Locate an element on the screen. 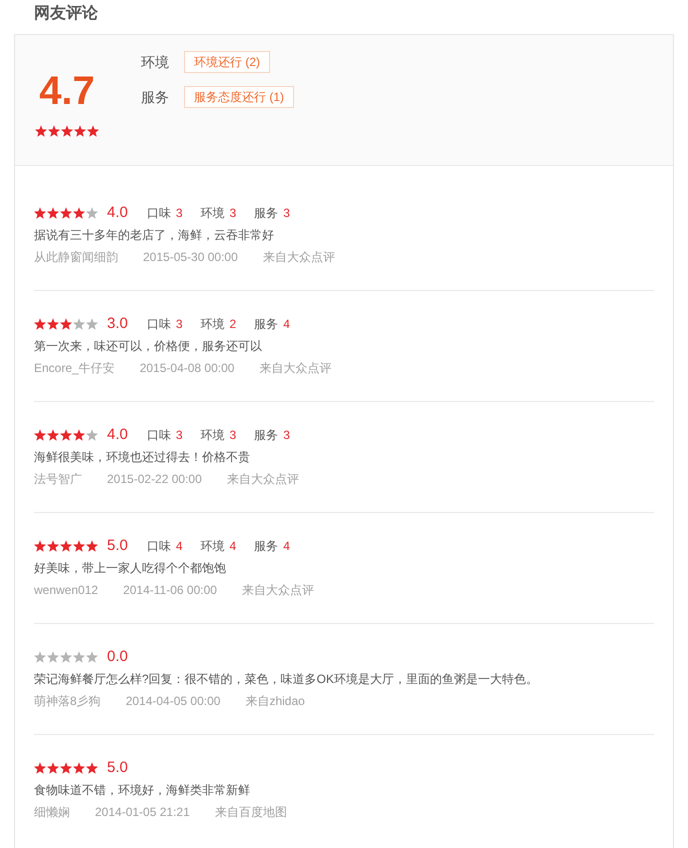  review-time: 2015-05-30 00:00 is located at coordinates (190, 257).